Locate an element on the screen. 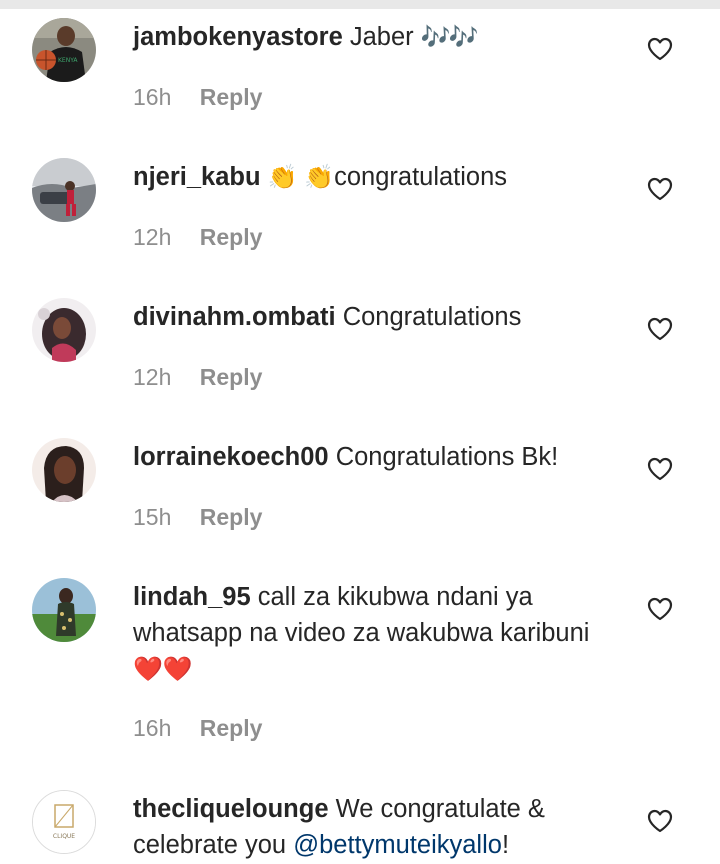 This screenshot has height=864, width=720. avatar: CLIQUE is located at coordinates (64, 822).